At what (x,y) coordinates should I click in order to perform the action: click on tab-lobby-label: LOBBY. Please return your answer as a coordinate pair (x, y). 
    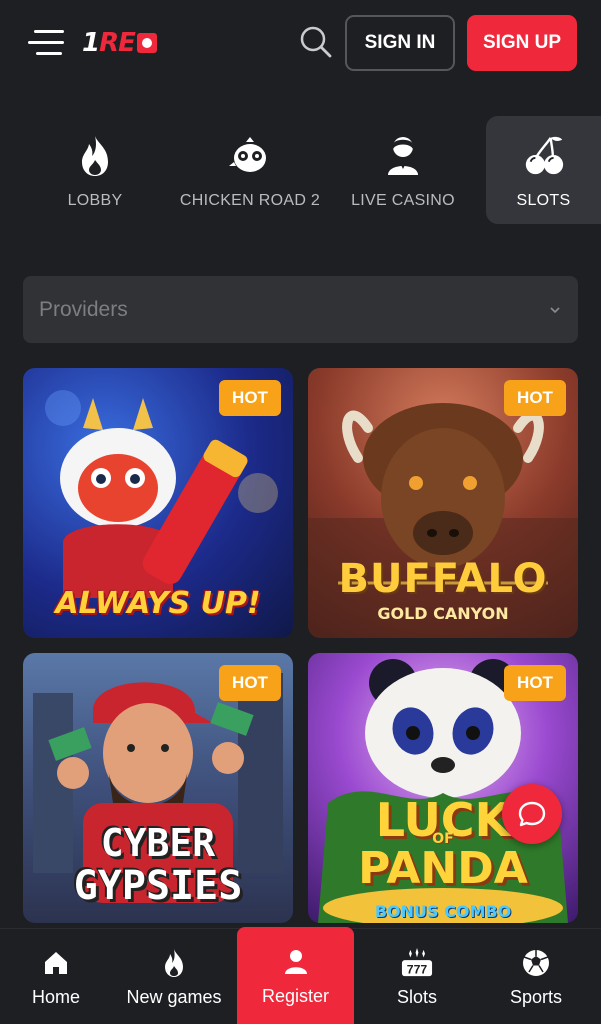
    Looking at the image, I should click on (95, 200).